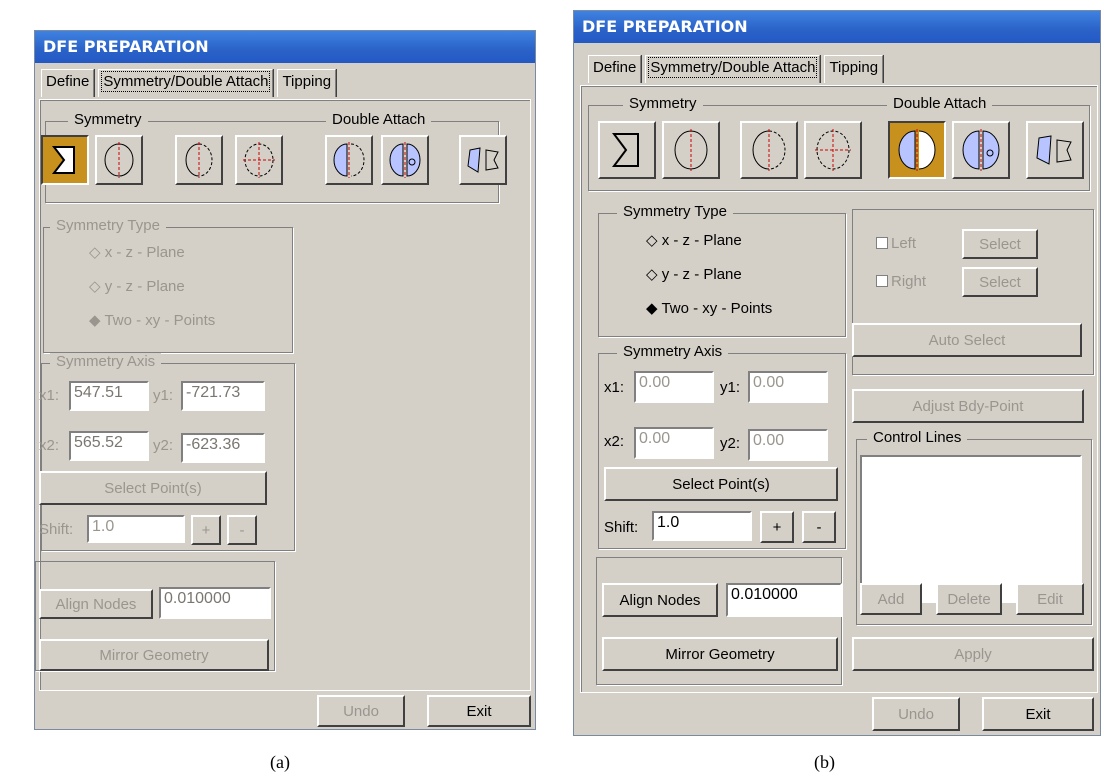 Image resolution: width=1104 pixels, height=784 pixels. What do you see at coordinates (673, 351) in the screenshot?
I see `symmetry-axis-label: Symmetry Axis` at bounding box center [673, 351].